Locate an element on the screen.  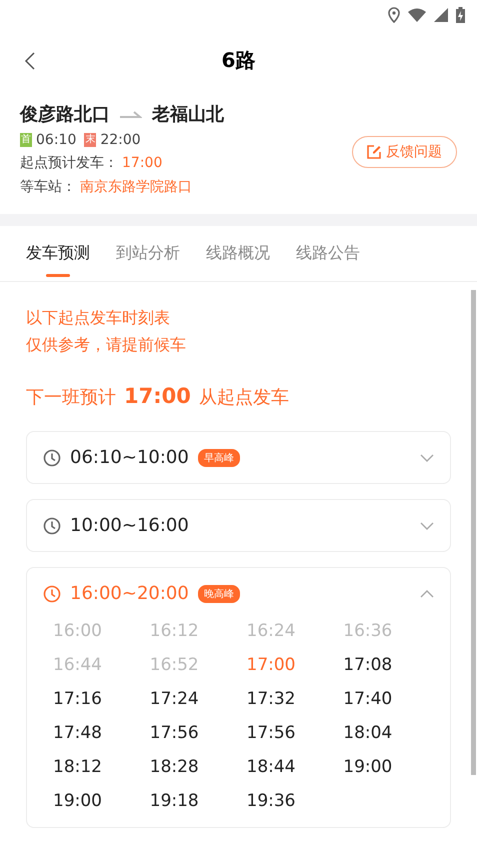
departure-time-cell-text: 16:36 is located at coordinates (368, 631).